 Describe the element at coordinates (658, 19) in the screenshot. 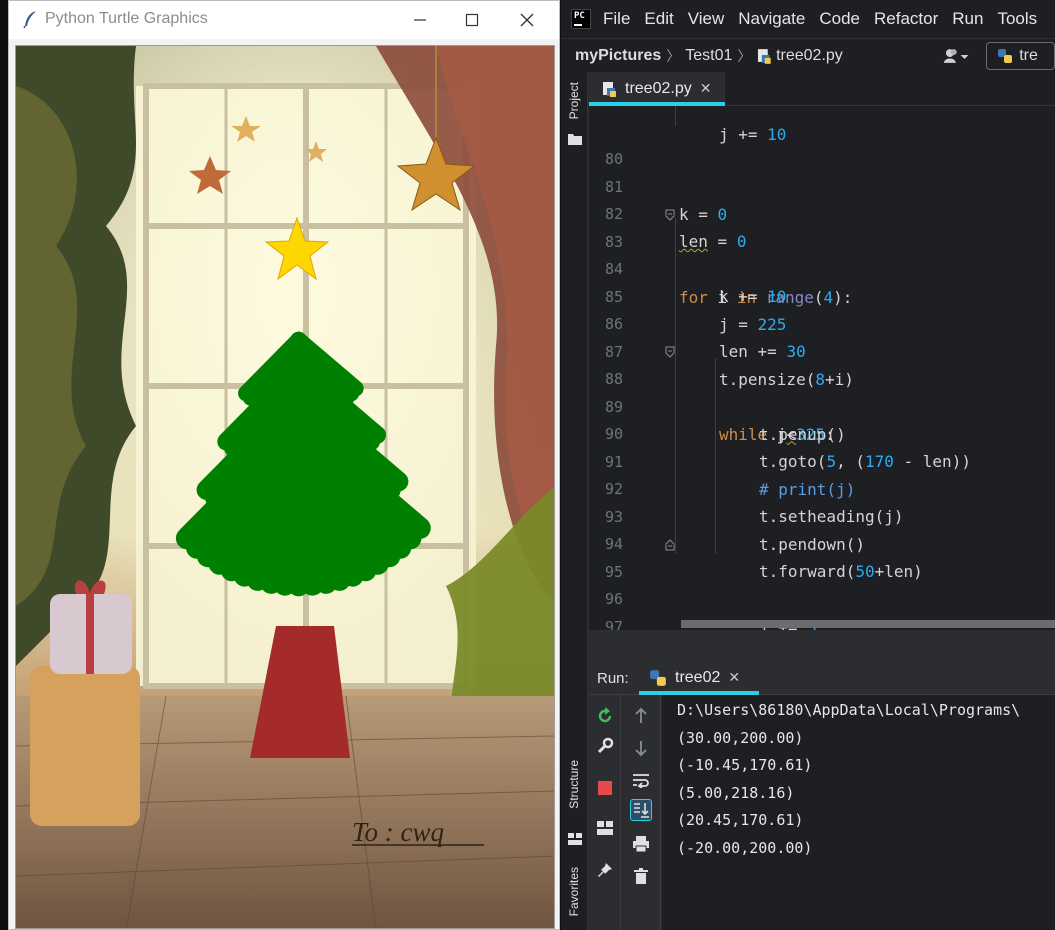

I see `menu-edit: Edit` at that location.